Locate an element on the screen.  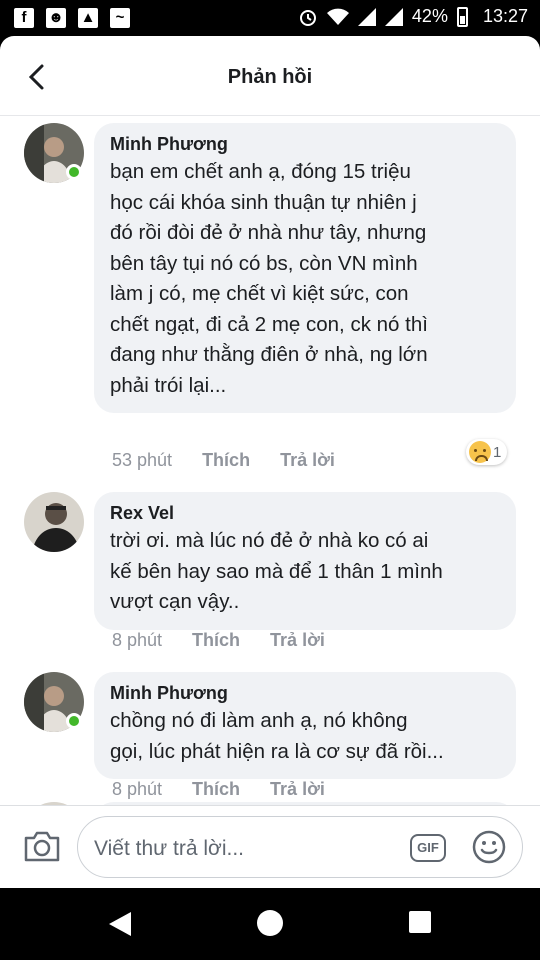
battery-icon is located at coordinates (462, 16).